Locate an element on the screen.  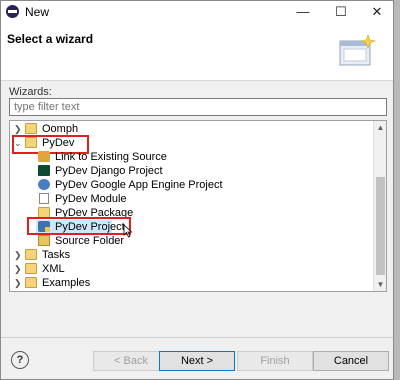
module-icon is located at coordinates (44, 198).